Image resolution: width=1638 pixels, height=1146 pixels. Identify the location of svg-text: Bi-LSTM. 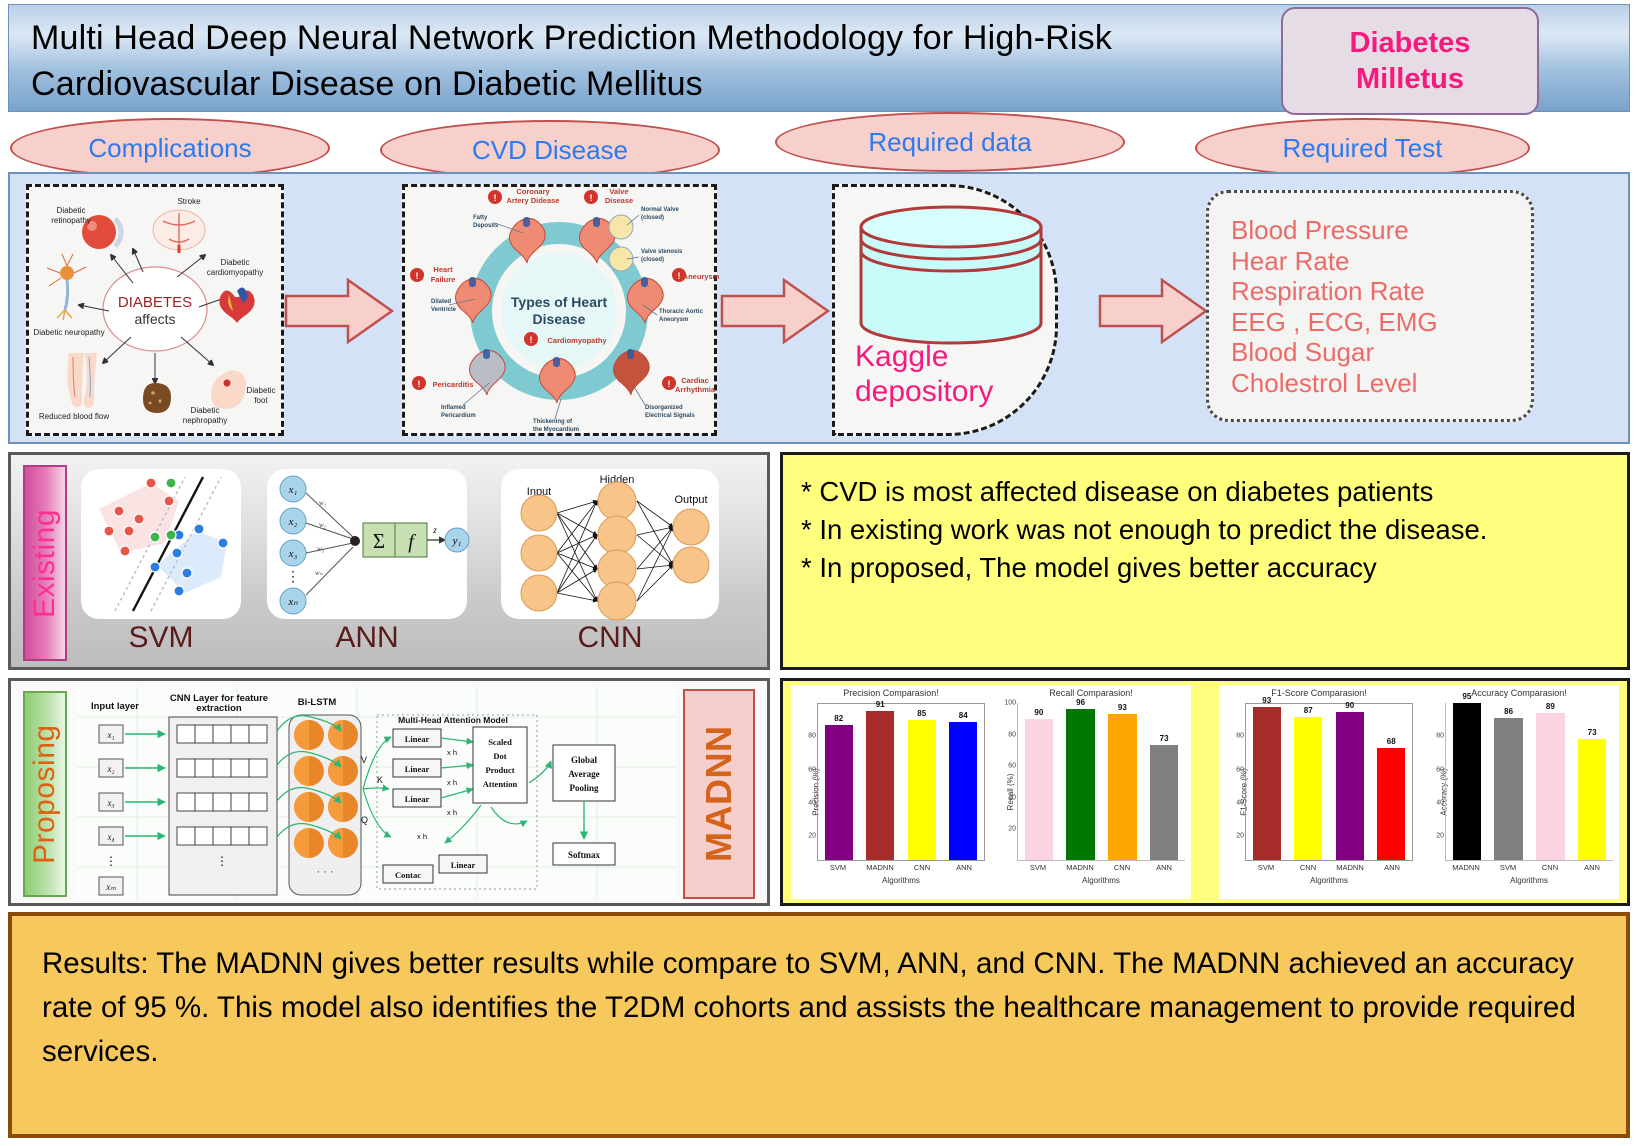
(317, 702).